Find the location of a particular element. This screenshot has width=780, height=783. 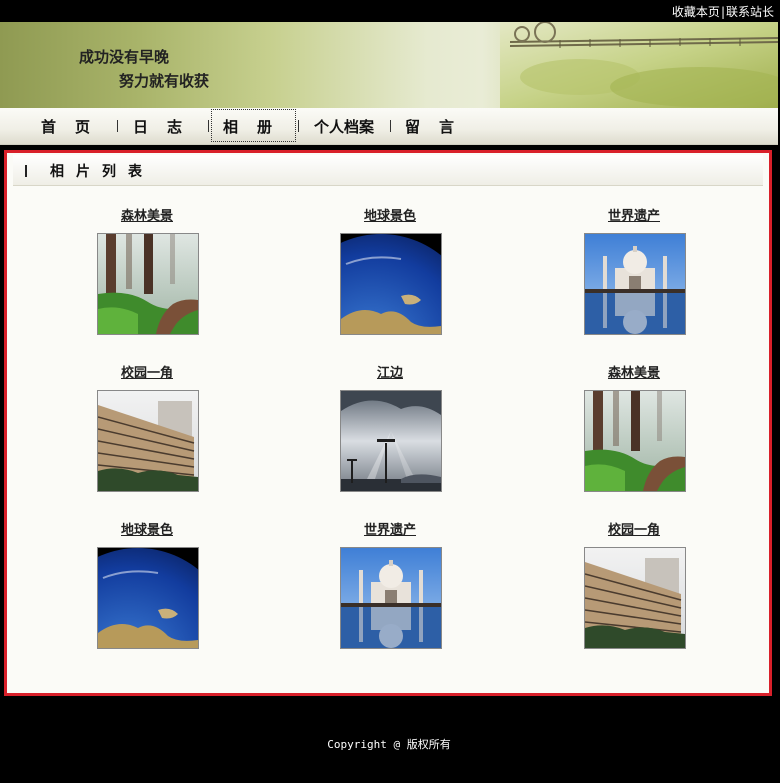

nav-item-guestbook: 留 言 is located at coordinates (430, 126).